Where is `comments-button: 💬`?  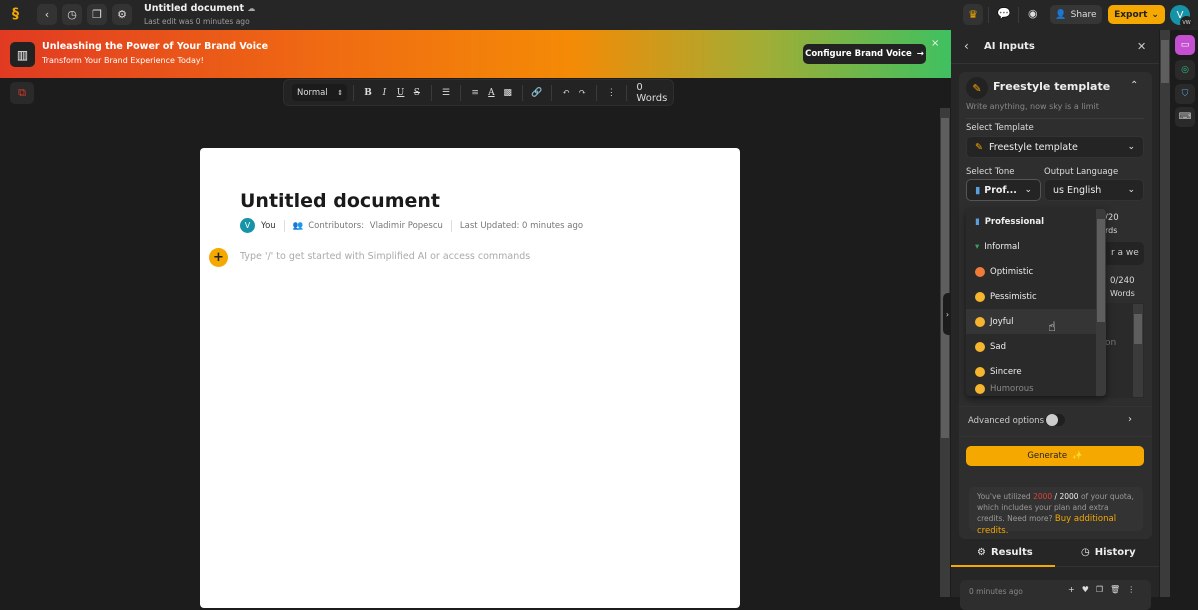 comments-button: 💬 is located at coordinates (1004, 13).